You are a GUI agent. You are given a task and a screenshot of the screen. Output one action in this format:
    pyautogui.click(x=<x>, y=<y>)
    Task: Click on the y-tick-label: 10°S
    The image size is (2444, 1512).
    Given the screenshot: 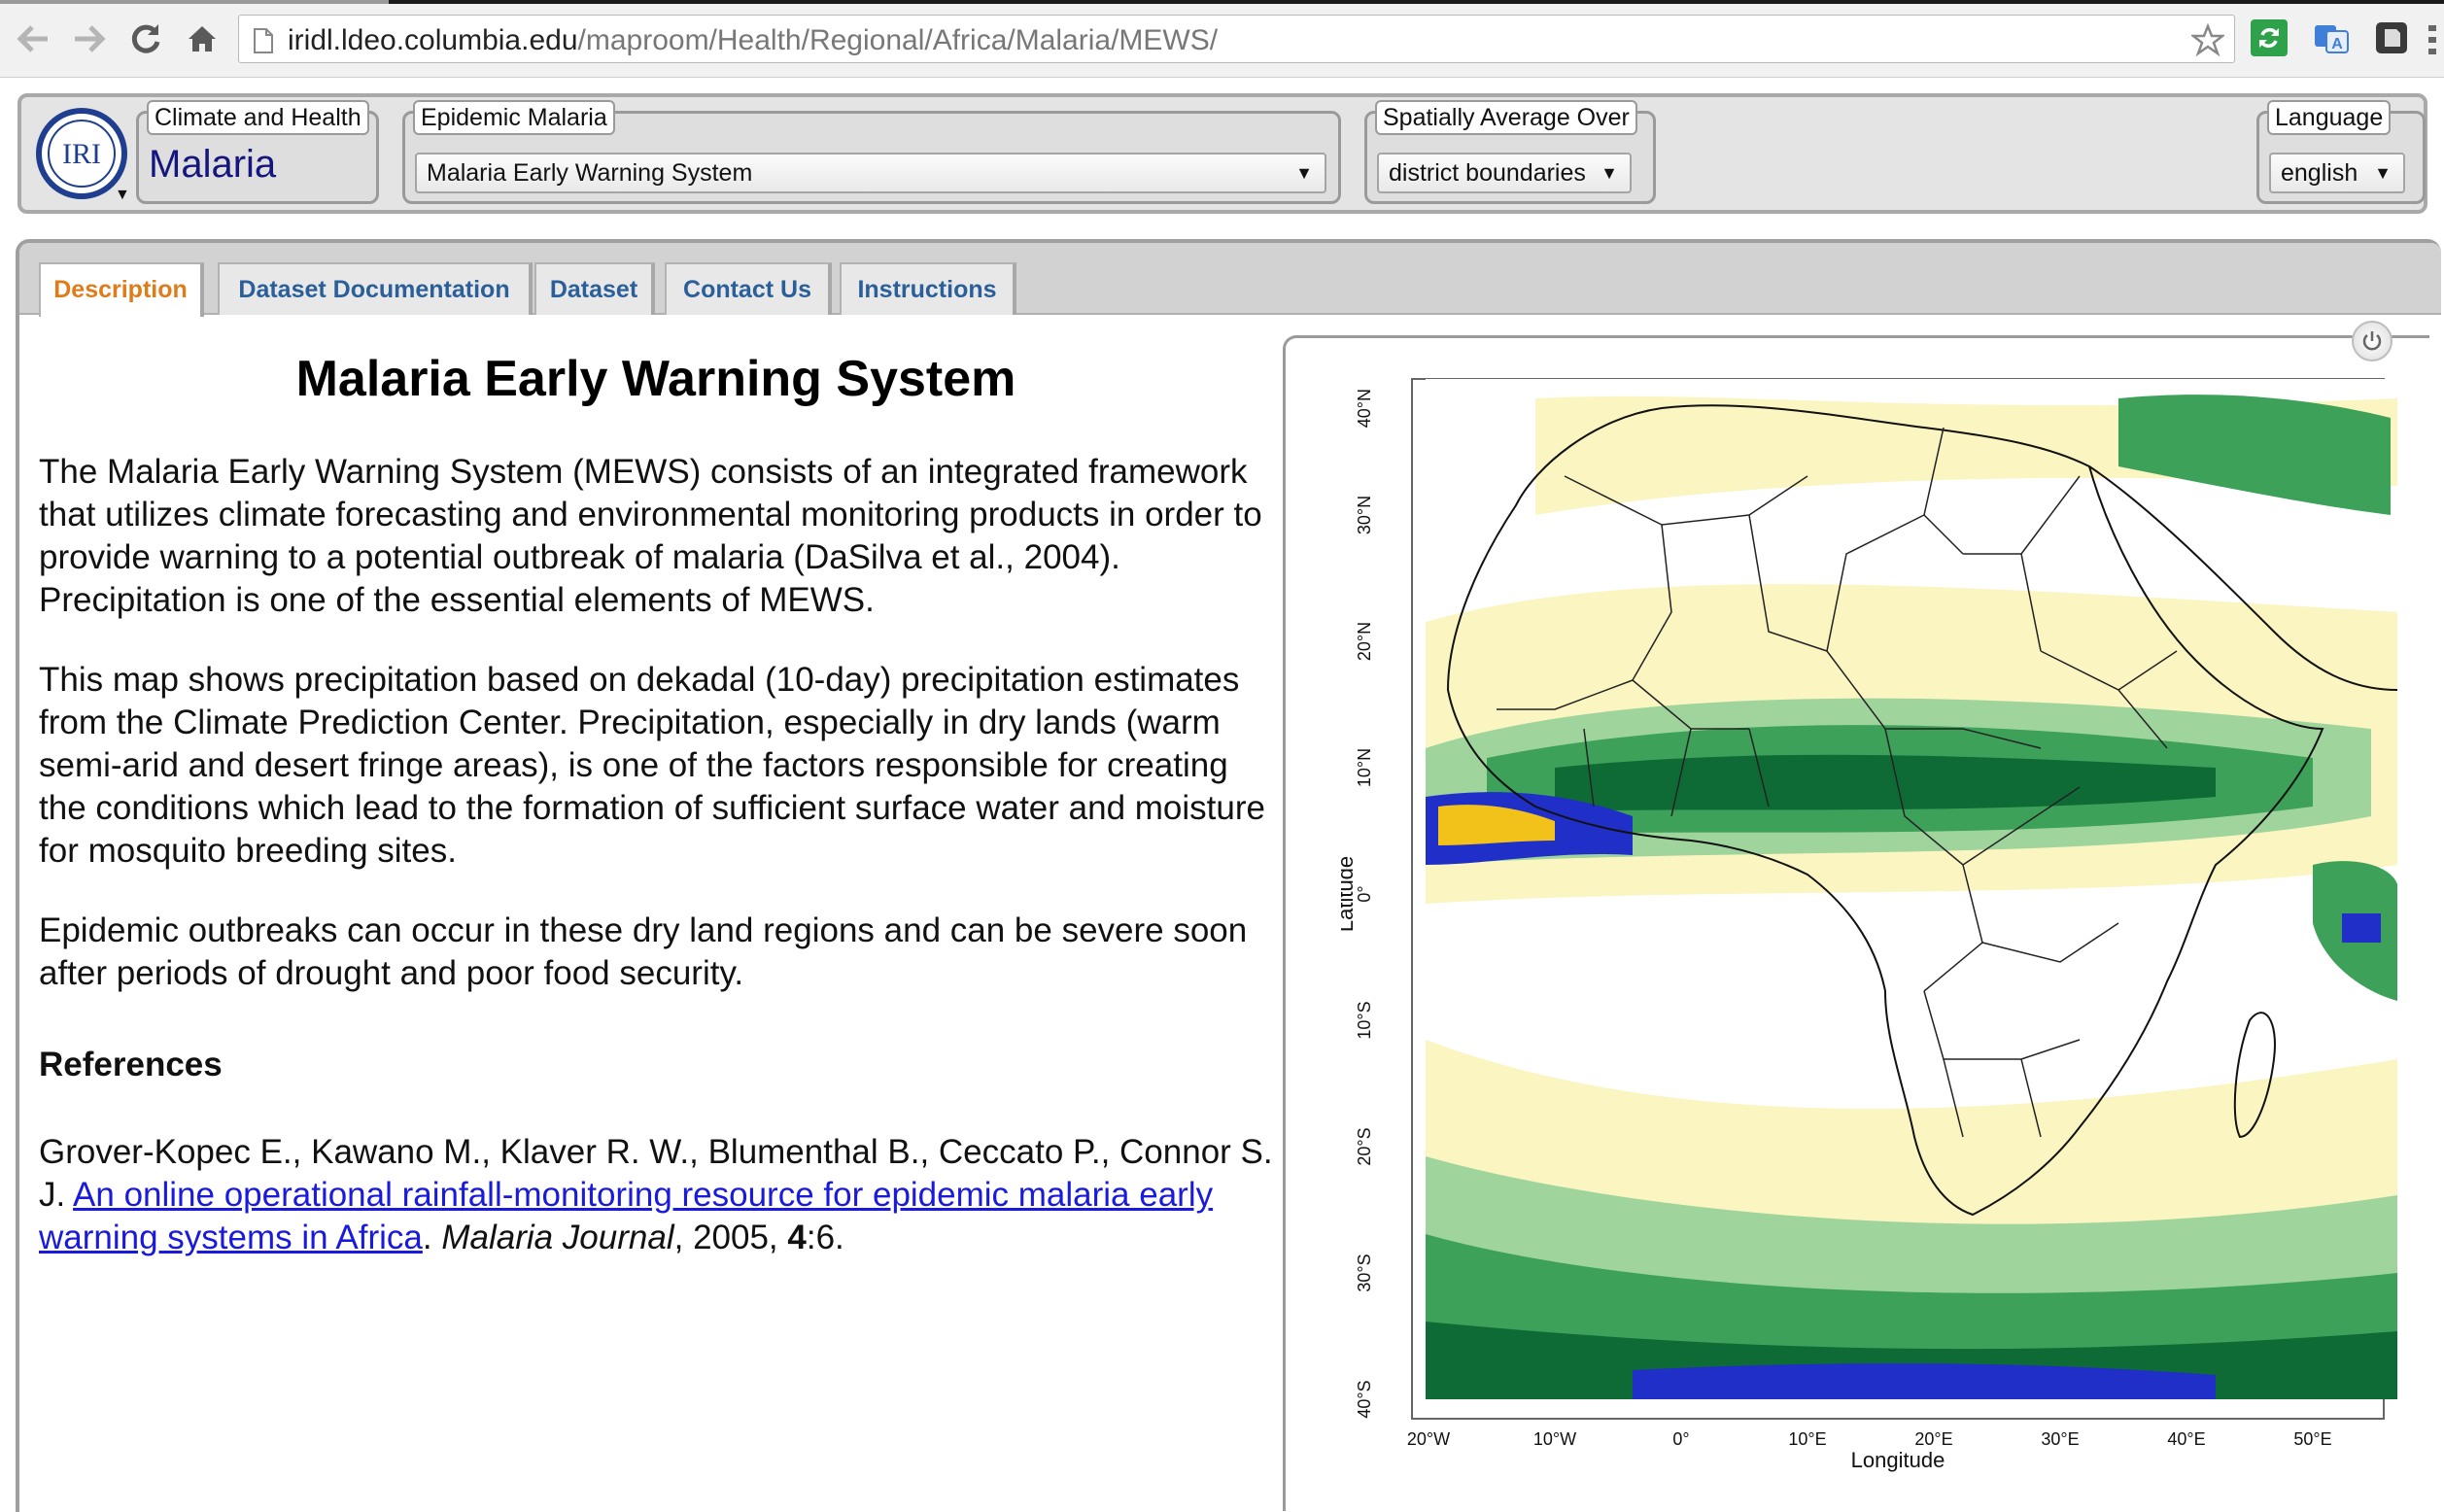 What is the action you would take?
    pyautogui.click(x=1364, y=1020)
    